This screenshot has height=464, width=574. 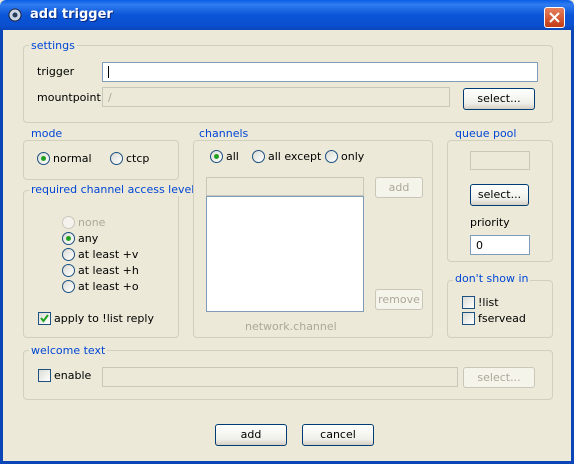 What do you see at coordinates (56, 71) in the screenshot?
I see `trigger-label: trigger` at bounding box center [56, 71].